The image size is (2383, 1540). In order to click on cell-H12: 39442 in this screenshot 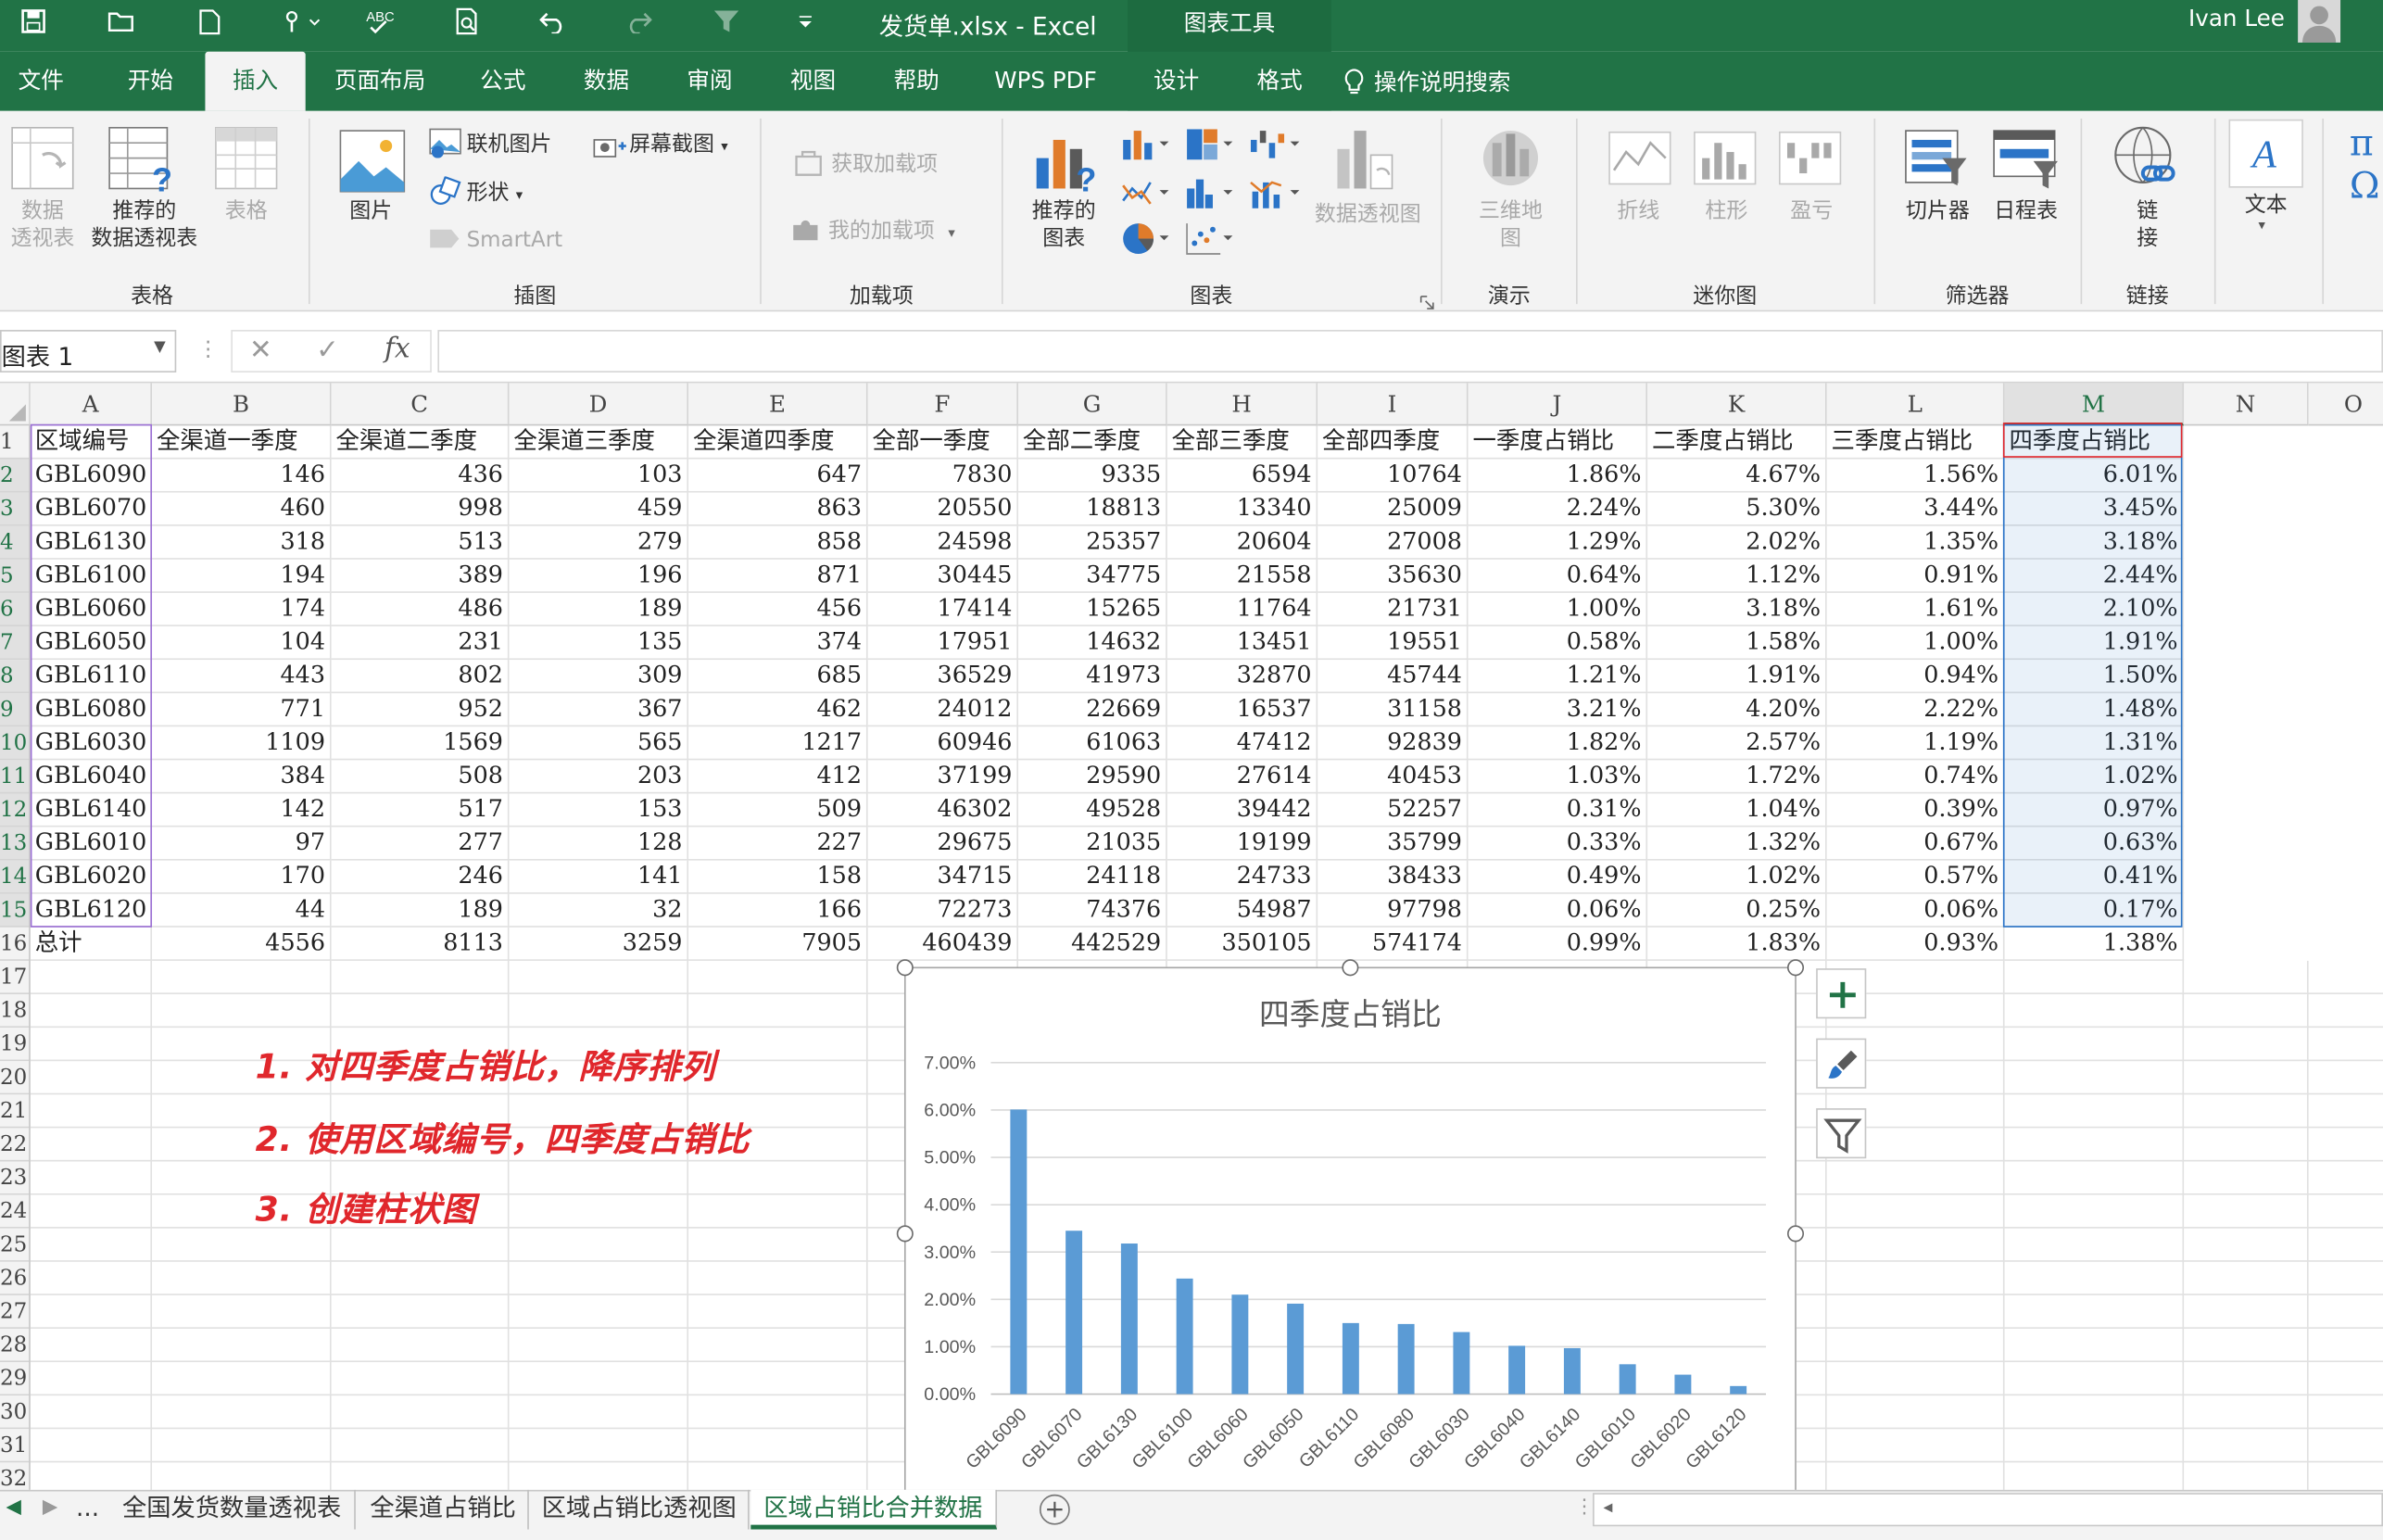, I will do `click(1242, 810)`.